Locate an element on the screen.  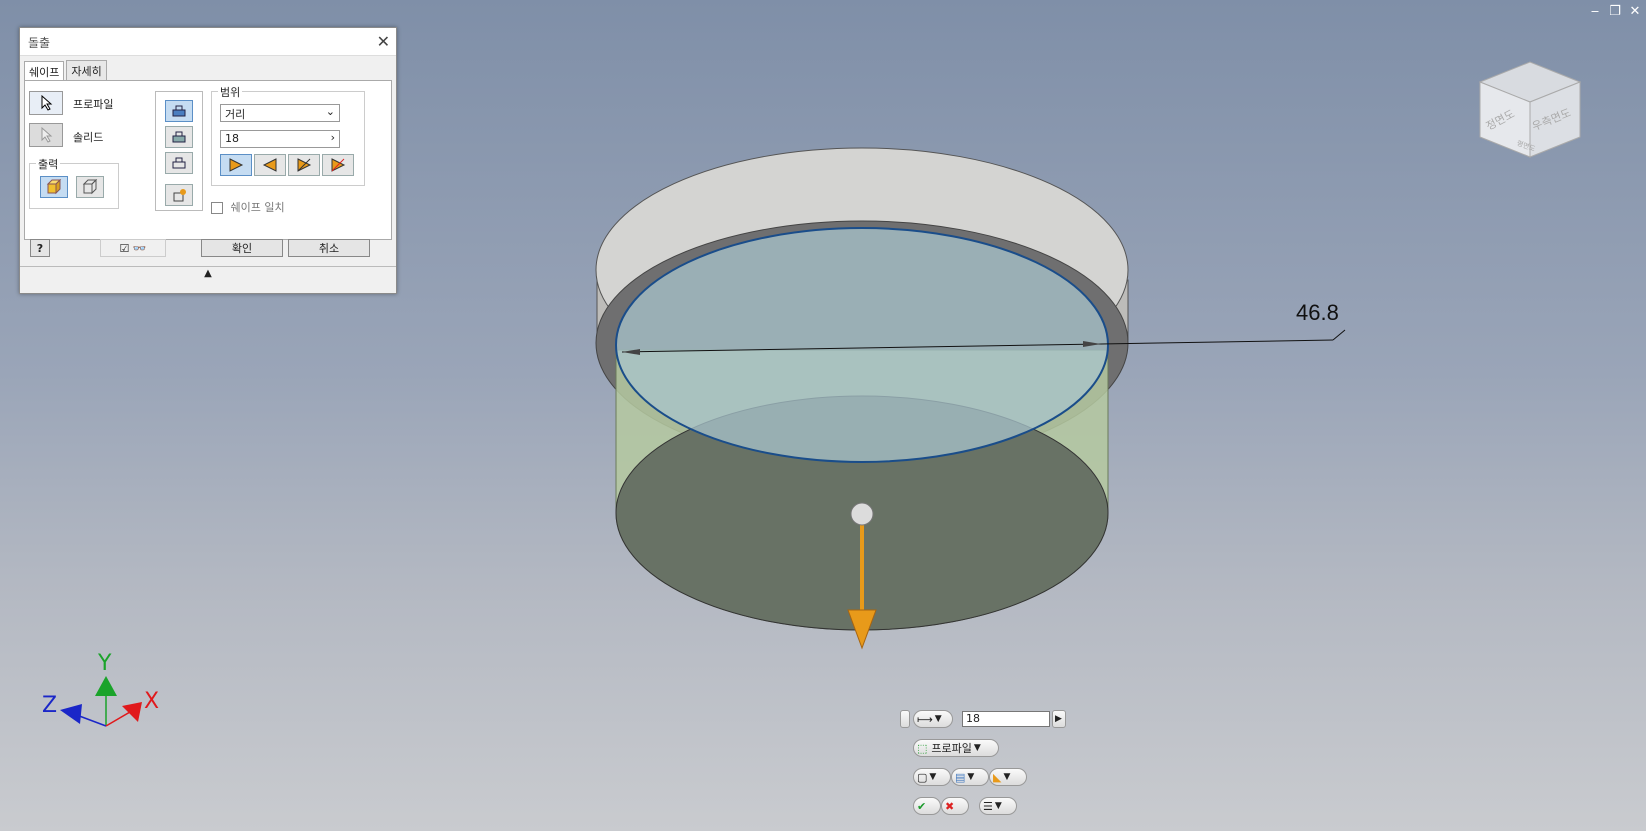
distance-extent-icon: ⟼ is located at coordinates (925, 719).